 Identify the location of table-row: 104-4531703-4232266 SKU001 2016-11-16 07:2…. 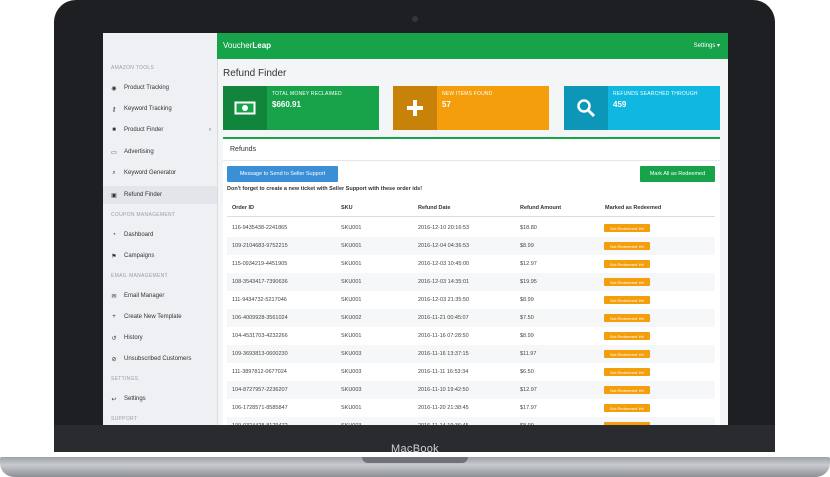
(471, 336).